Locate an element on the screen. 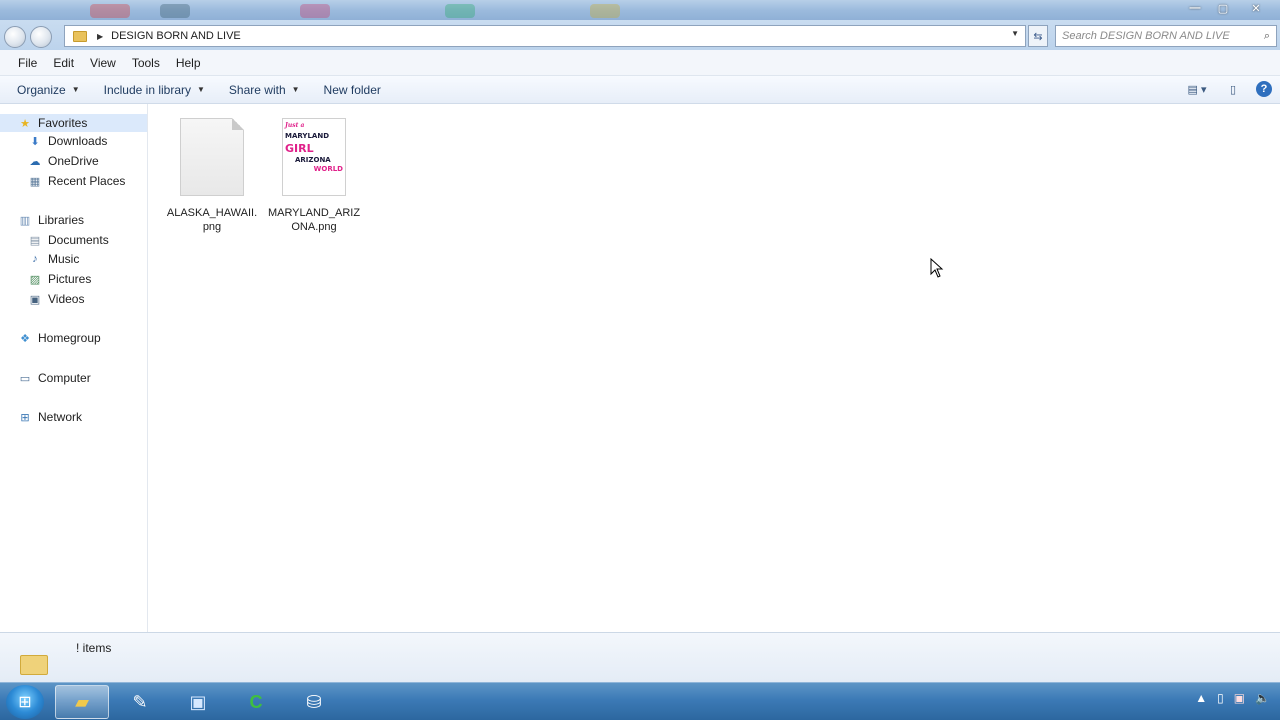  file-name: MARYLAND_ARIZONA.png is located at coordinates (314, 220).